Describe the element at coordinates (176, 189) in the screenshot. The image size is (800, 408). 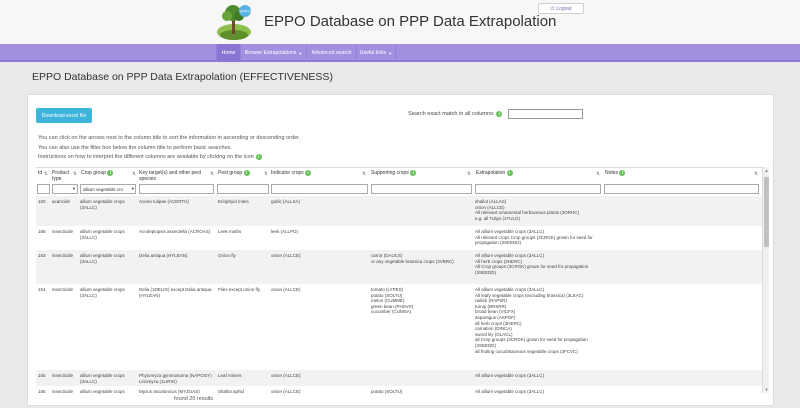
I see `filter-key-target-input` at that location.